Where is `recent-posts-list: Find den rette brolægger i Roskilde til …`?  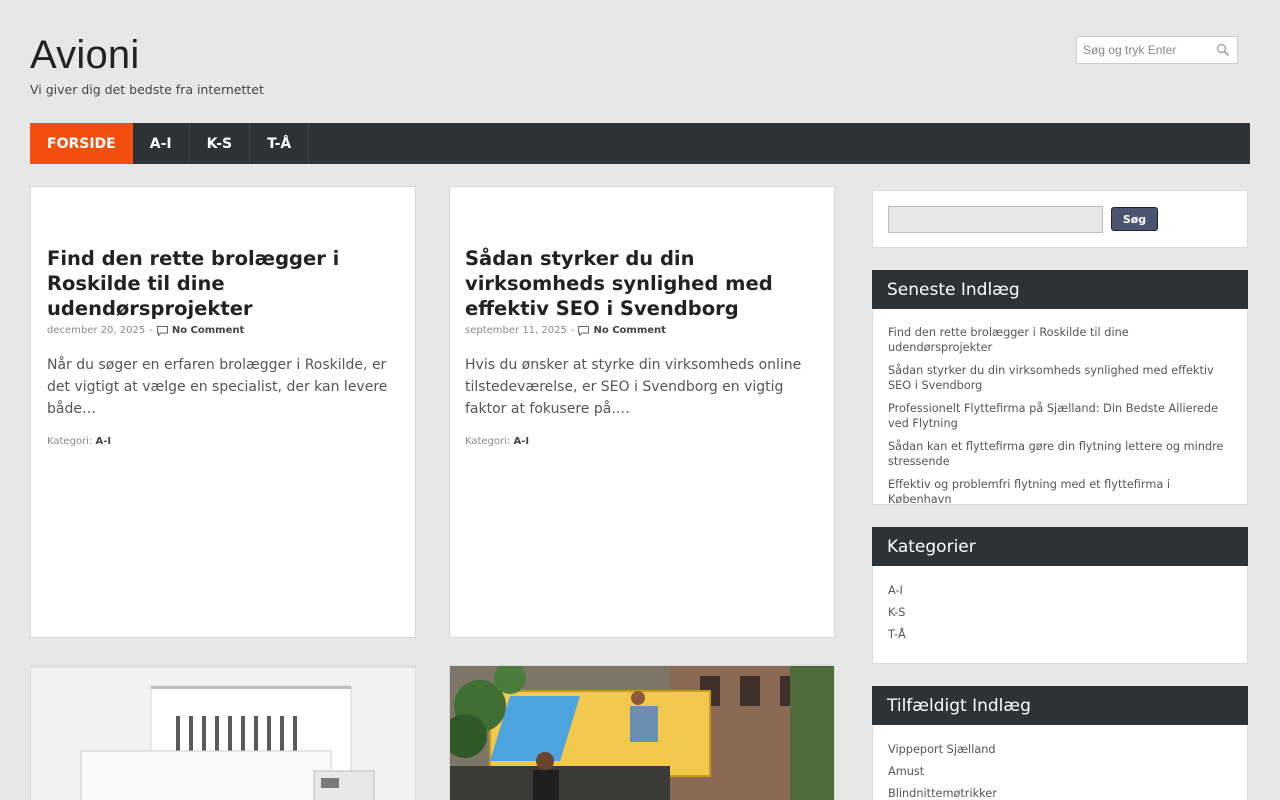
recent-posts-list: Find den rette brolægger i Roskilde til … is located at coordinates (1060, 417).